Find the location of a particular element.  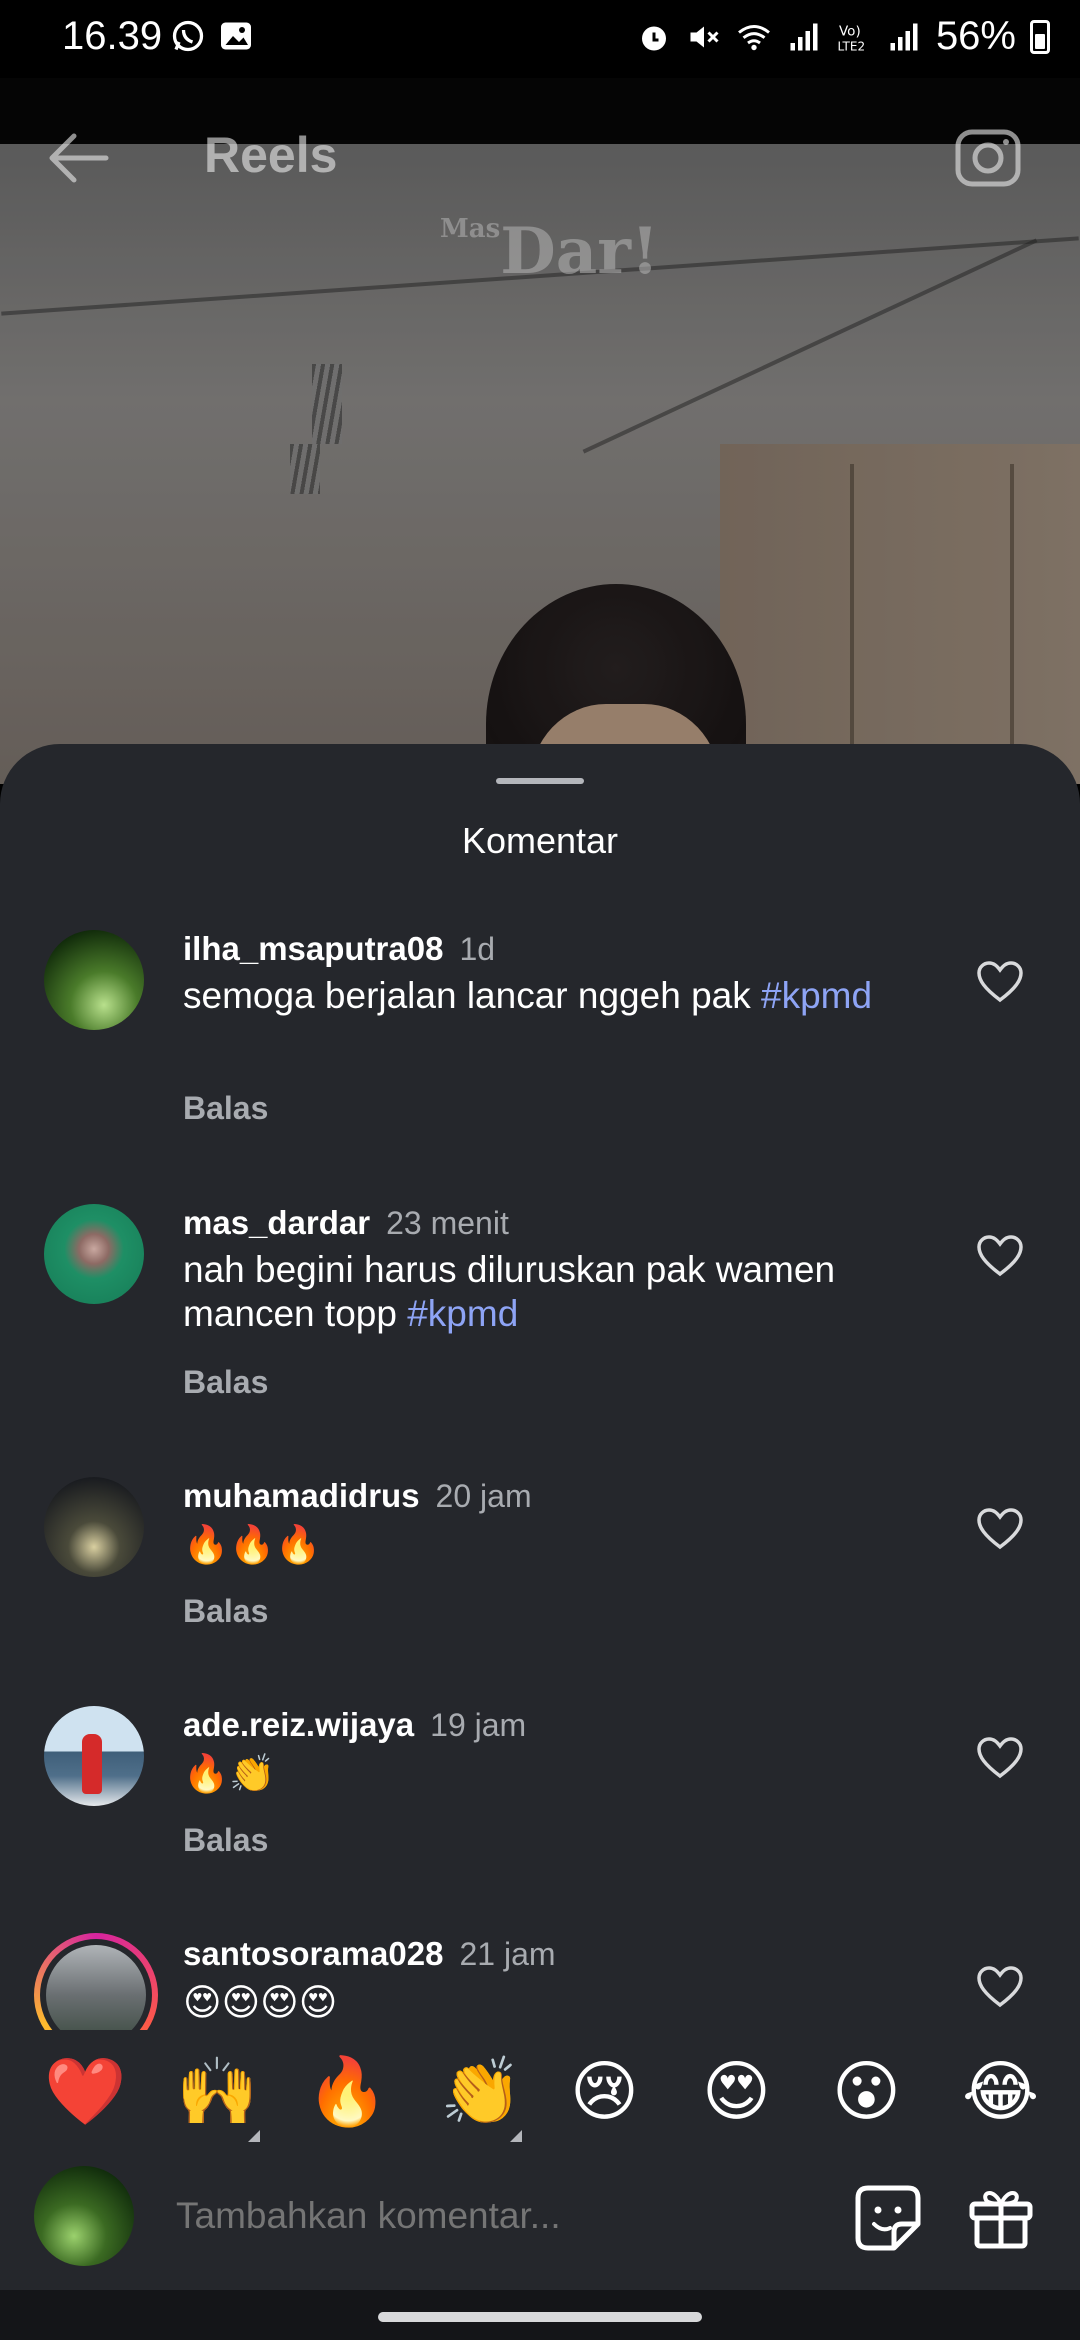

comment-time: 23 menit is located at coordinates (447, 1223).